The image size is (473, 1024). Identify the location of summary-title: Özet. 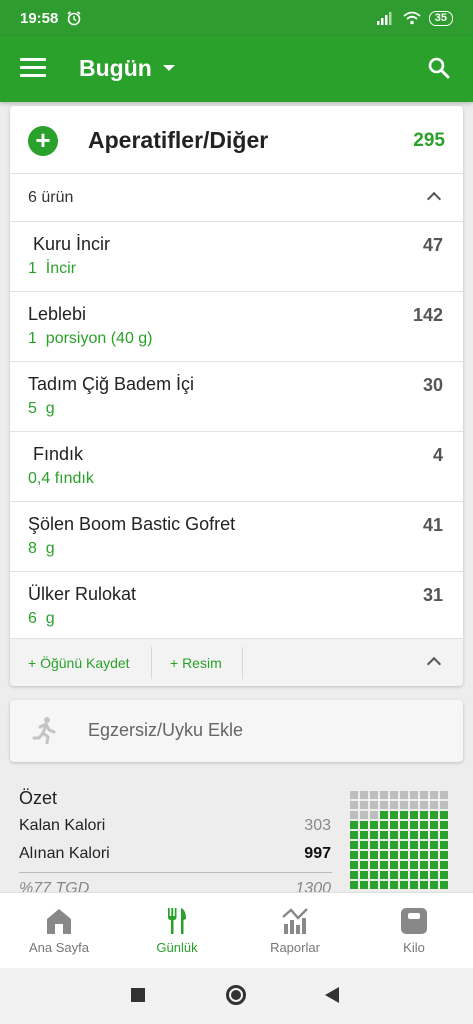
(38, 798).